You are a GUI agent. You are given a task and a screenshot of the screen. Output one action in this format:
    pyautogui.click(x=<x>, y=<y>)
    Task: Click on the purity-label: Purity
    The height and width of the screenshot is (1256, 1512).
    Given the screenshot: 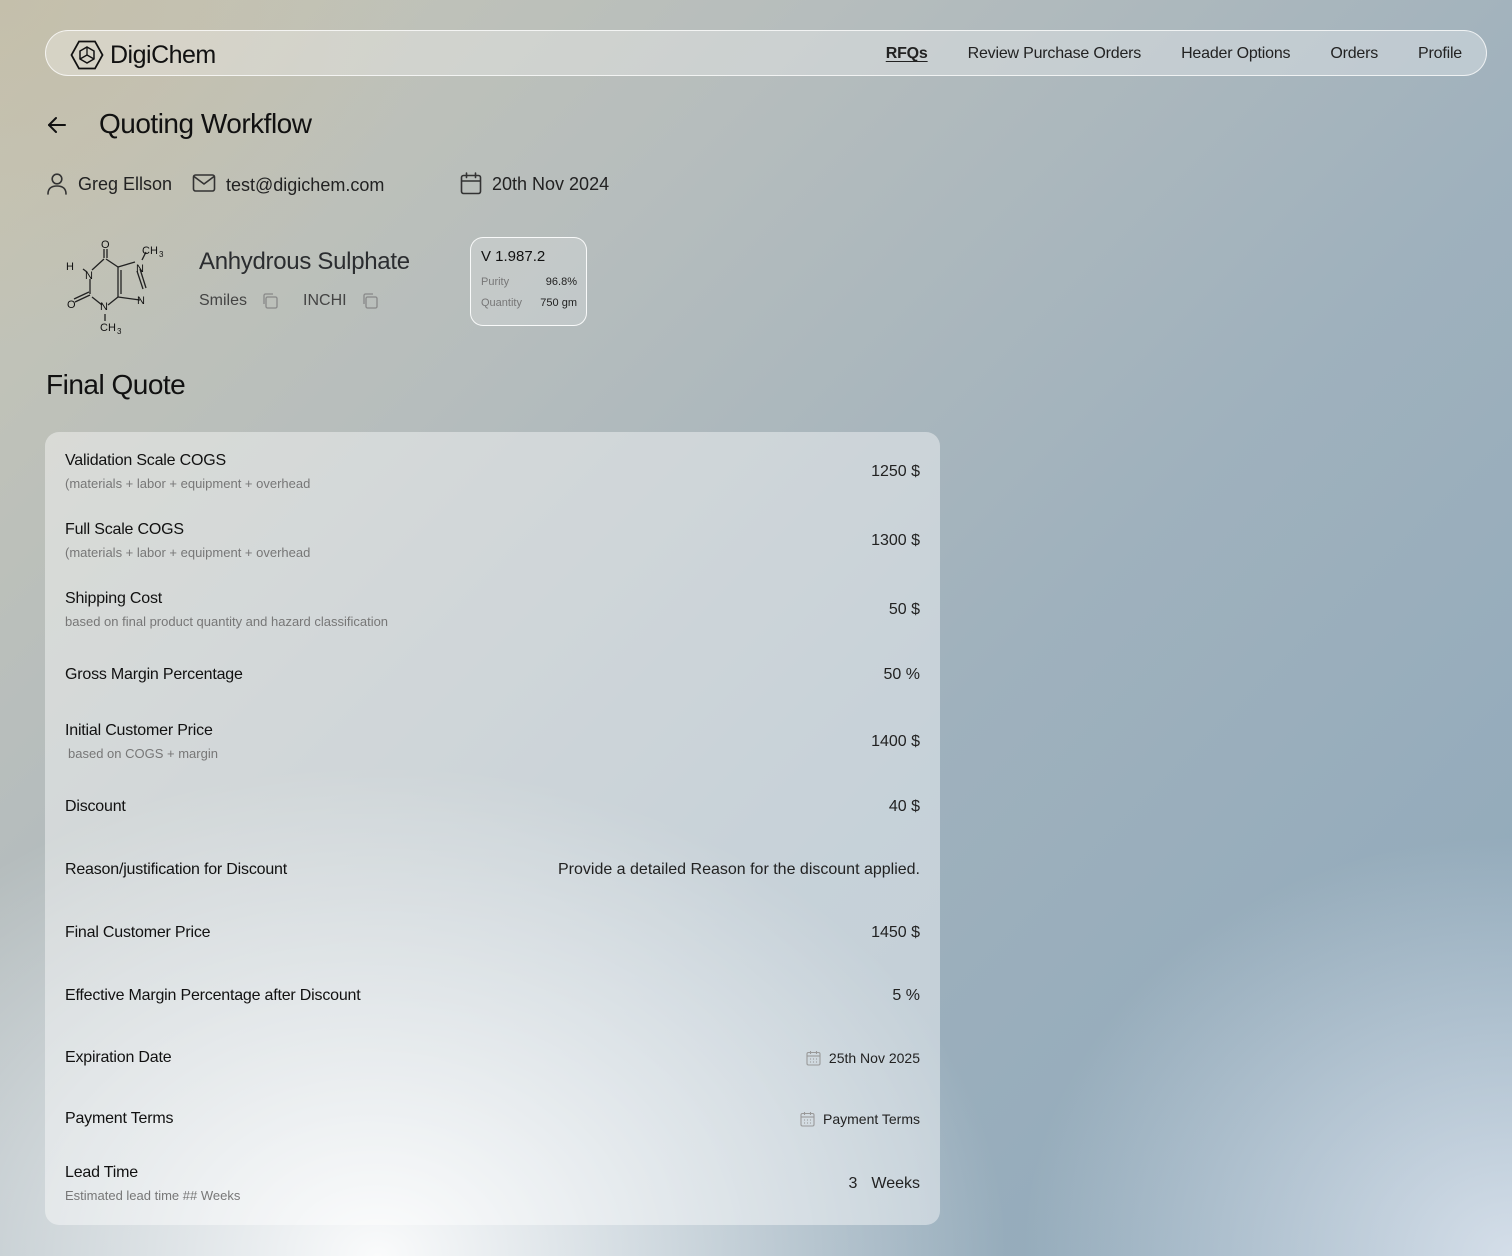 What is the action you would take?
    pyautogui.click(x=495, y=282)
    